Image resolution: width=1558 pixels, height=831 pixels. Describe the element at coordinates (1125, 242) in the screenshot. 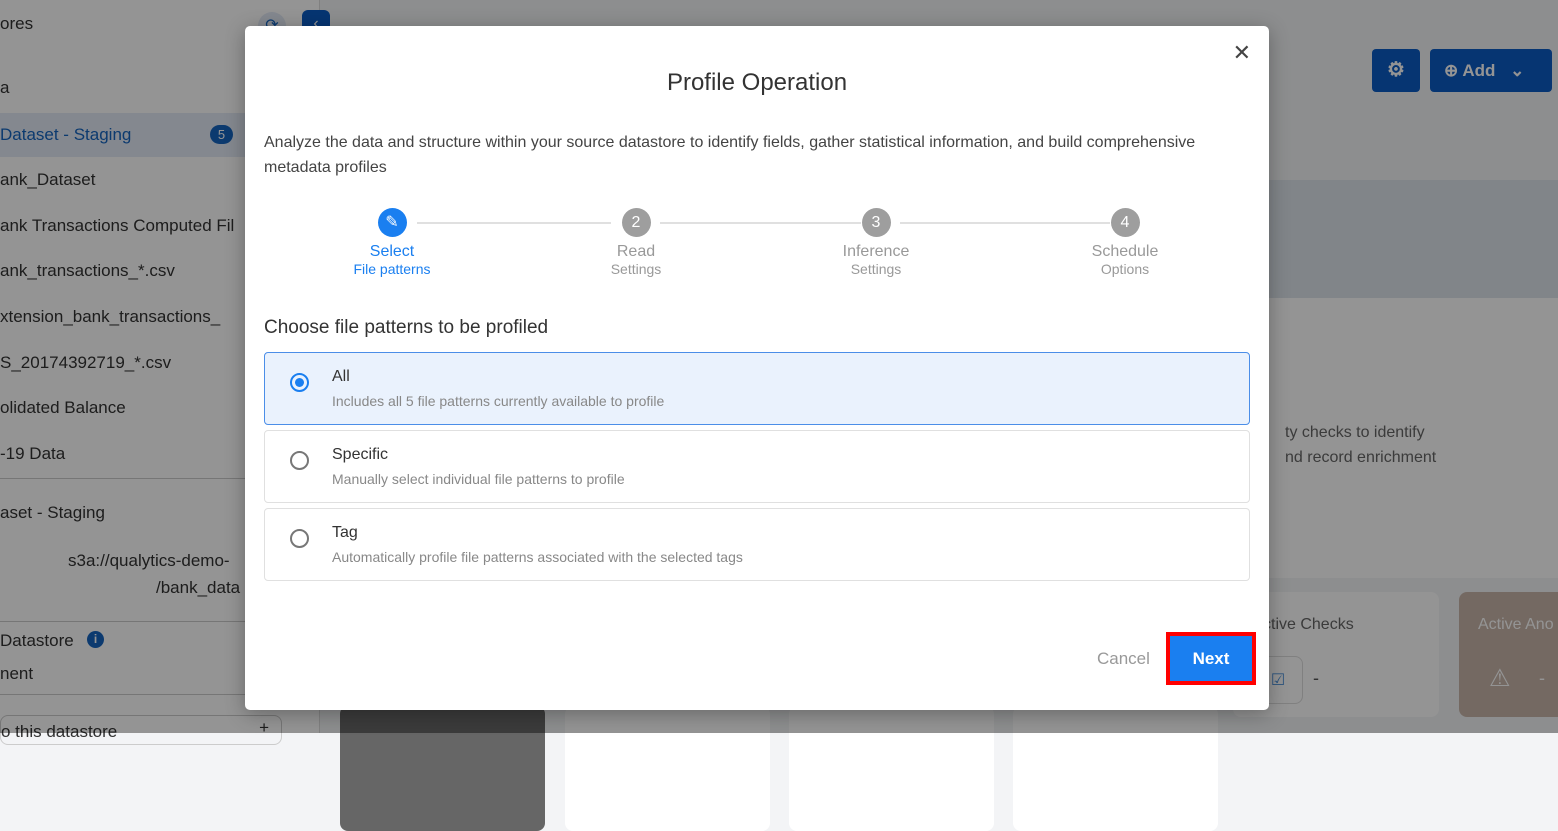

I see `step-schedule-options: 4 Schedule Options` at that location.